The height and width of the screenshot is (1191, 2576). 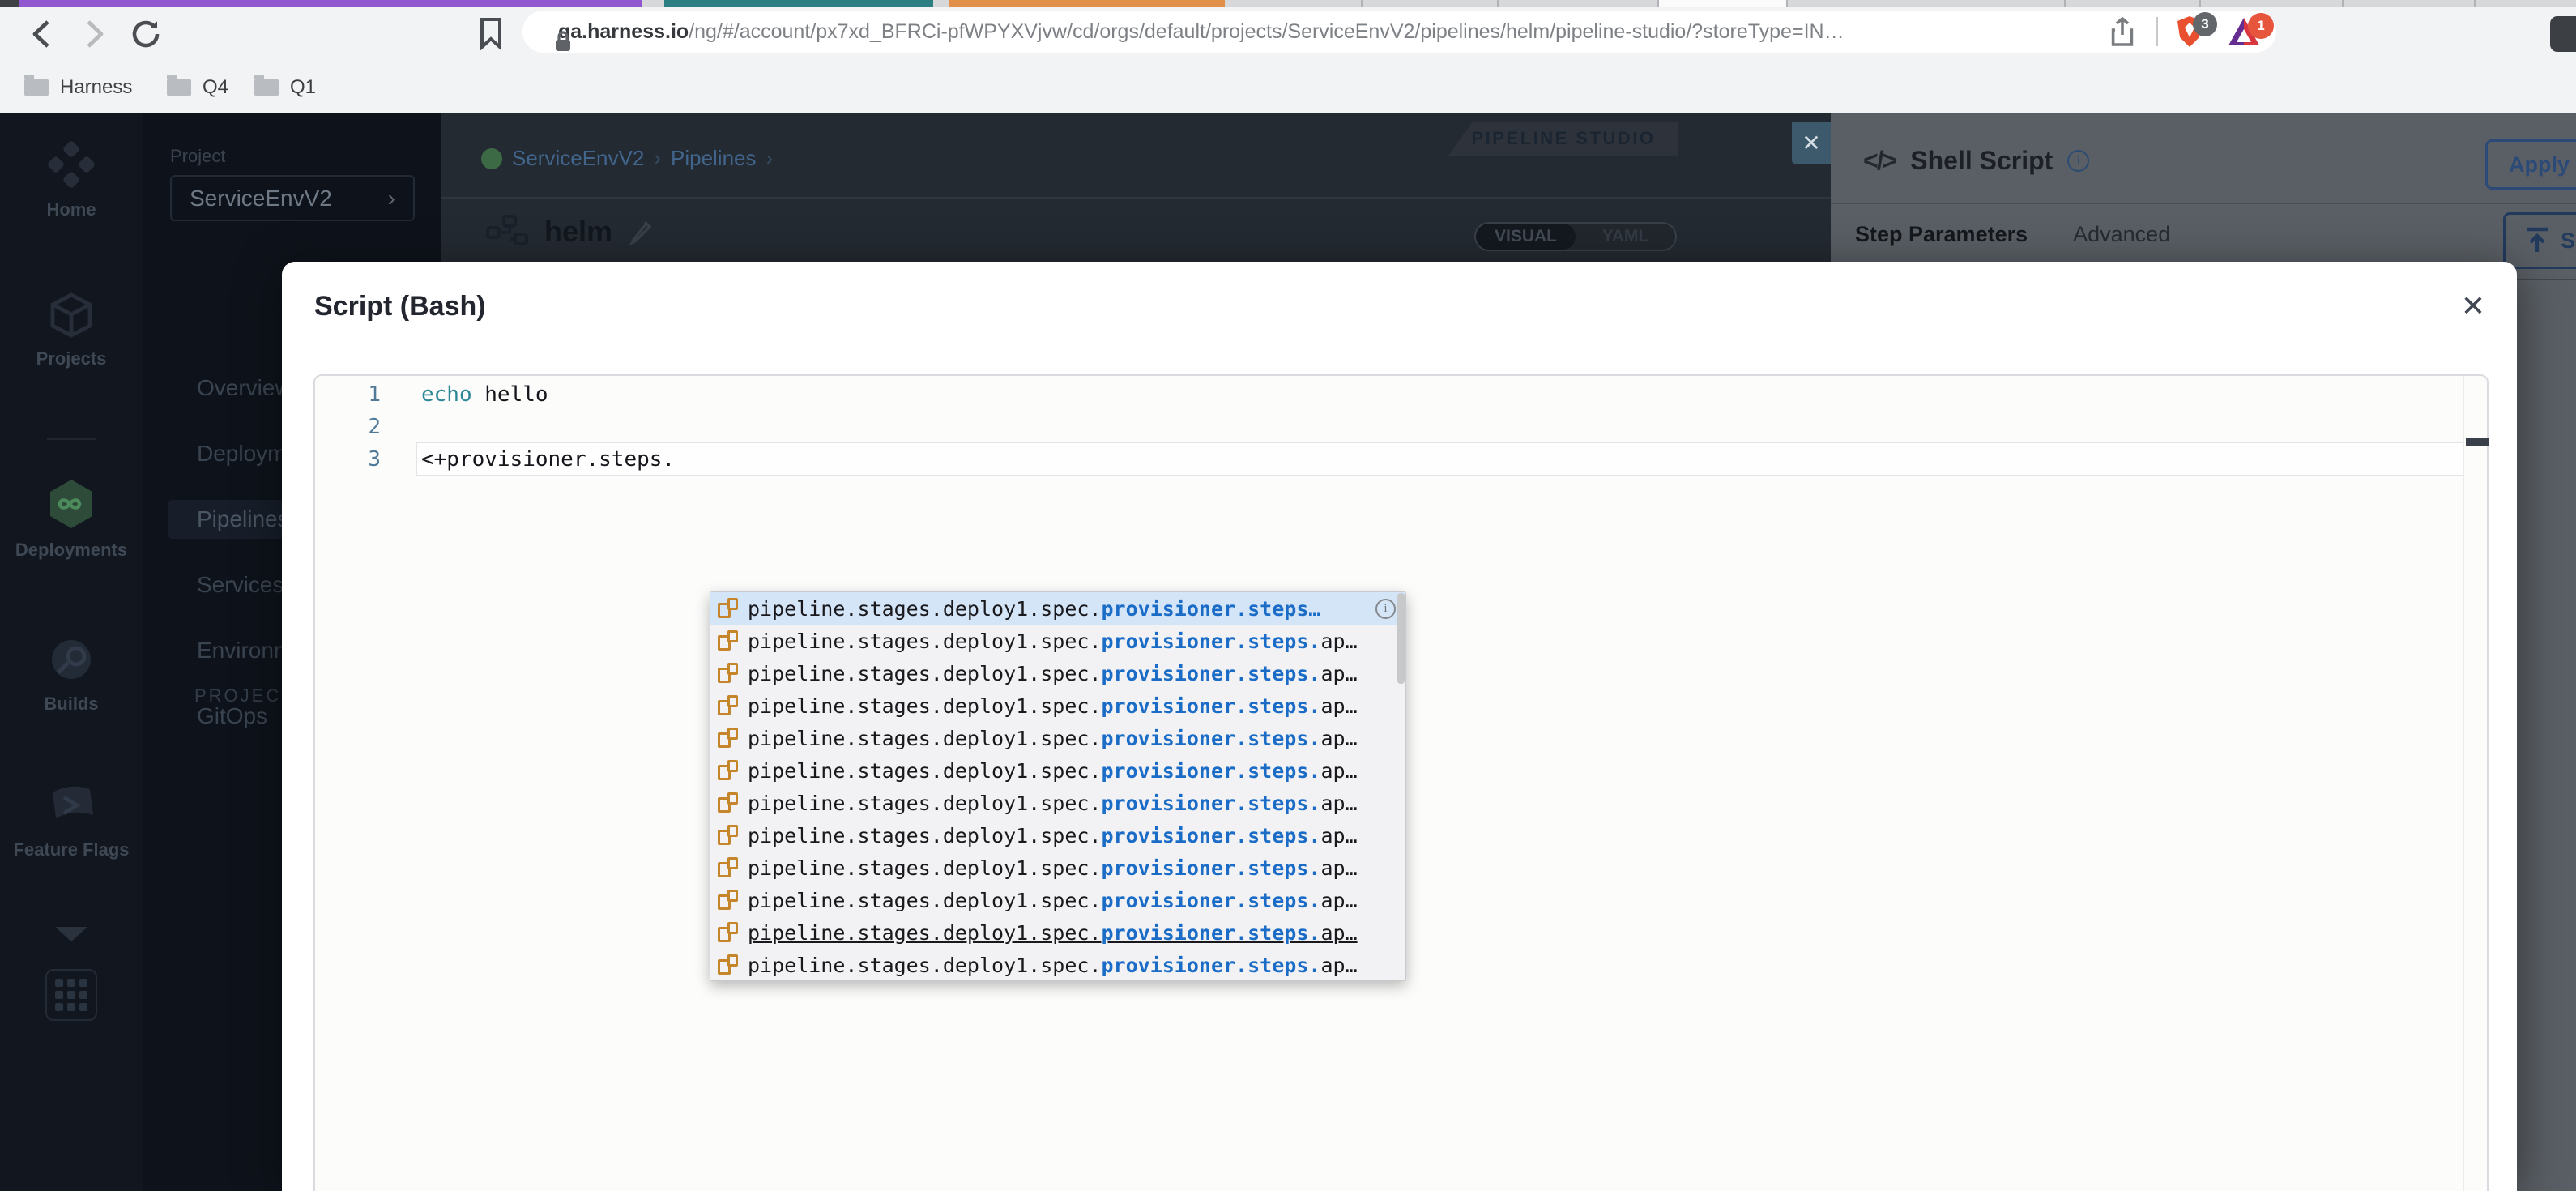 I want to click on pipeline-title-row: helm, so click(x=570, y=232).